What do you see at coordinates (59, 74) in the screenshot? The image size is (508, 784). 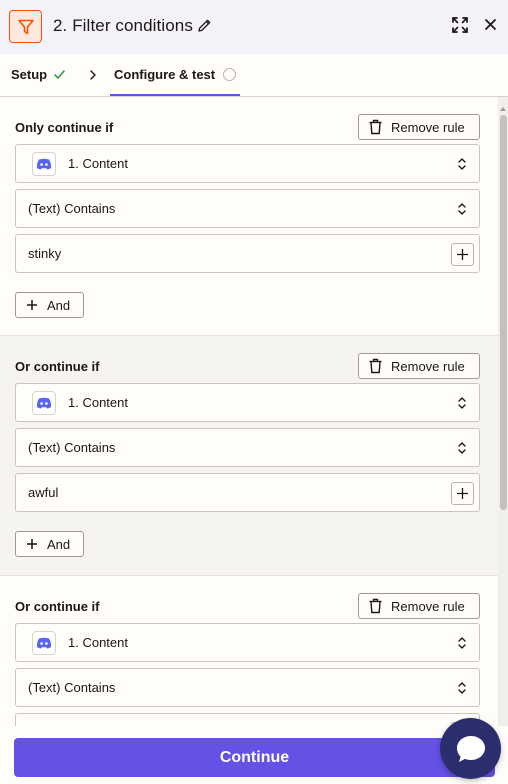 I see `checkmark-icon` at bounding box center [59, 74].